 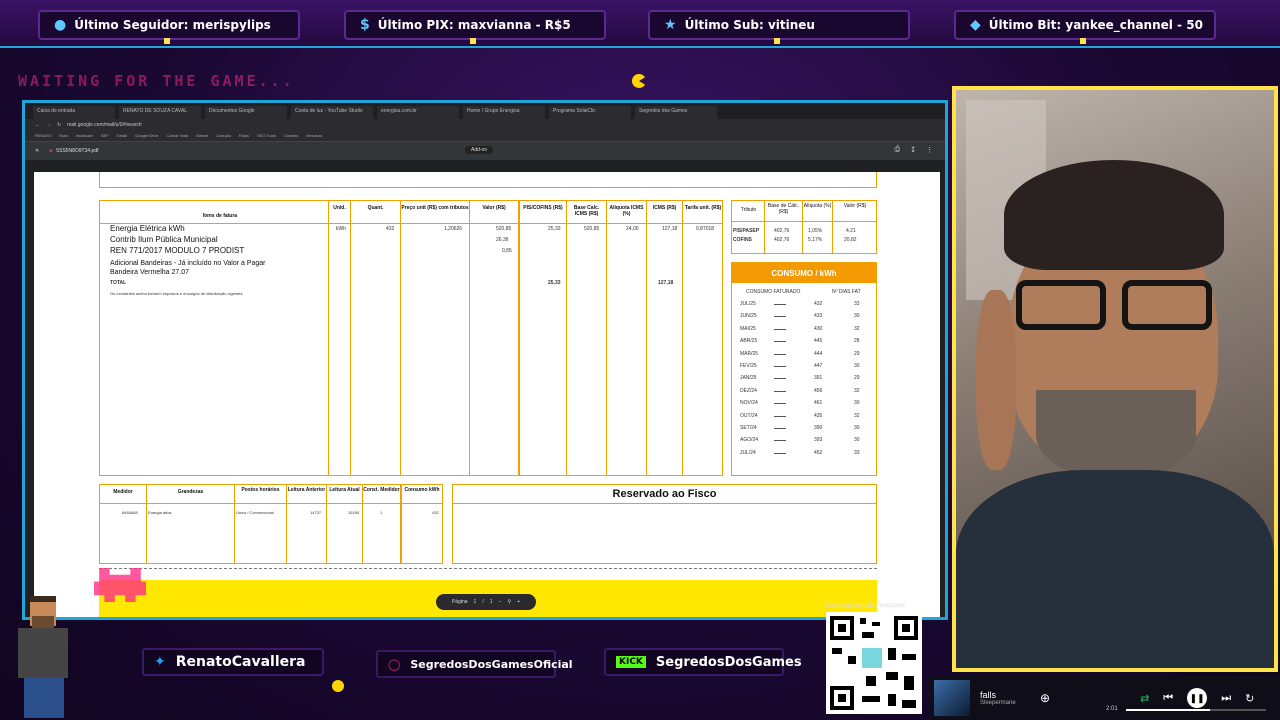 What do you see at coordinates (435, 208) in the screenshot?
I see `col-header: Preço unit (R$) com tributos` at bounding box center [435, 208].